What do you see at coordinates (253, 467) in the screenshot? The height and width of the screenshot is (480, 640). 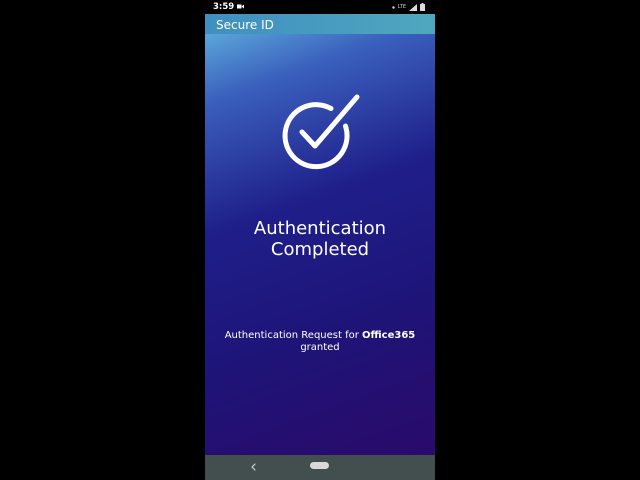 I see `back-chevron-icon` at bounding box center [253, 467].